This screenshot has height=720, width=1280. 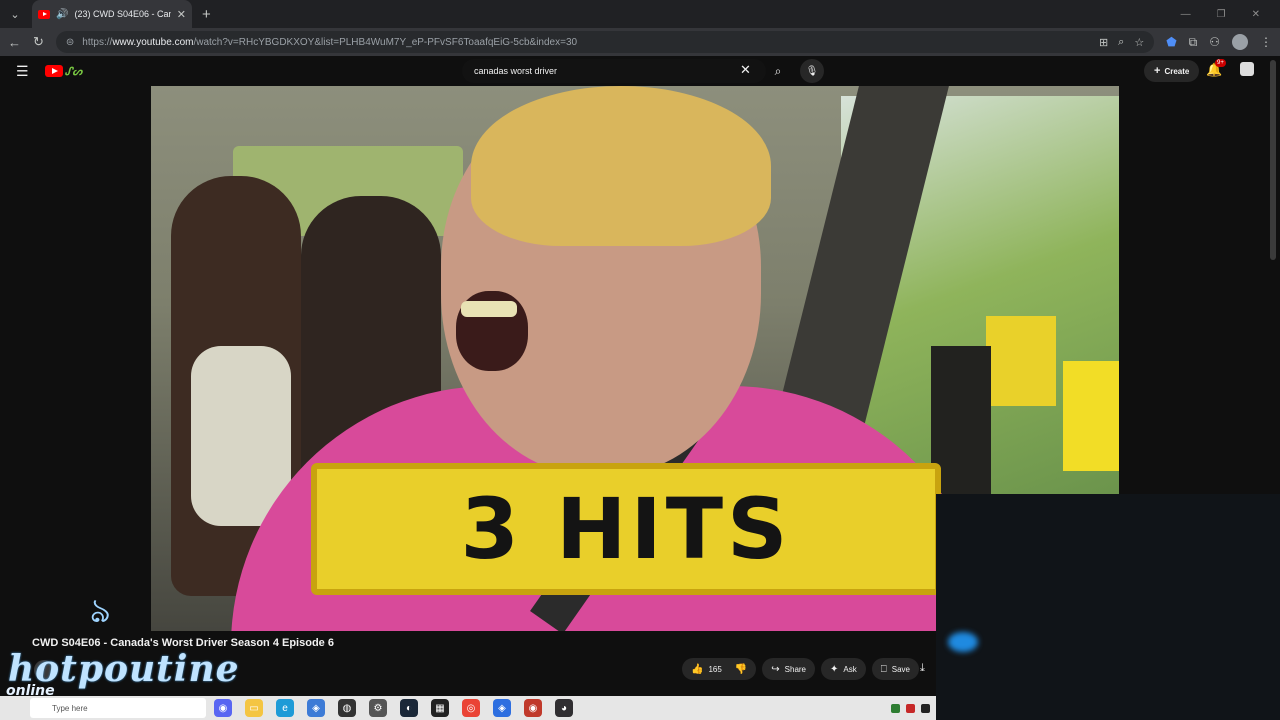 I want to click on tab-search-chevron-icon: ⌄, so click(x=15, y=14).